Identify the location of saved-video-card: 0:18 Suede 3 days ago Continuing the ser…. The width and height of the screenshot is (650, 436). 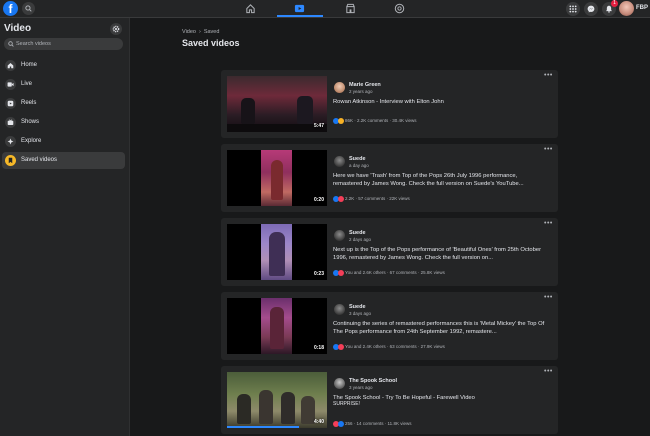
(389, 326).